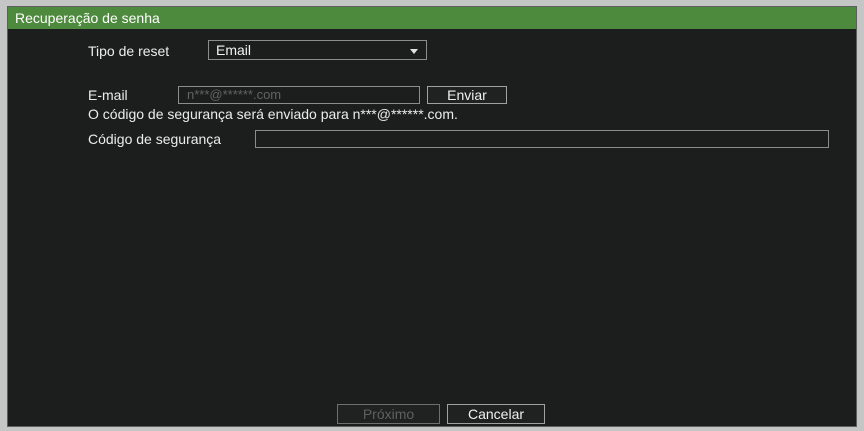 This screenshot has height=431, width=864. Describe the element at coordinates (234, 94) in the screenshot. I see `email-value: n***@******.com` at that location.